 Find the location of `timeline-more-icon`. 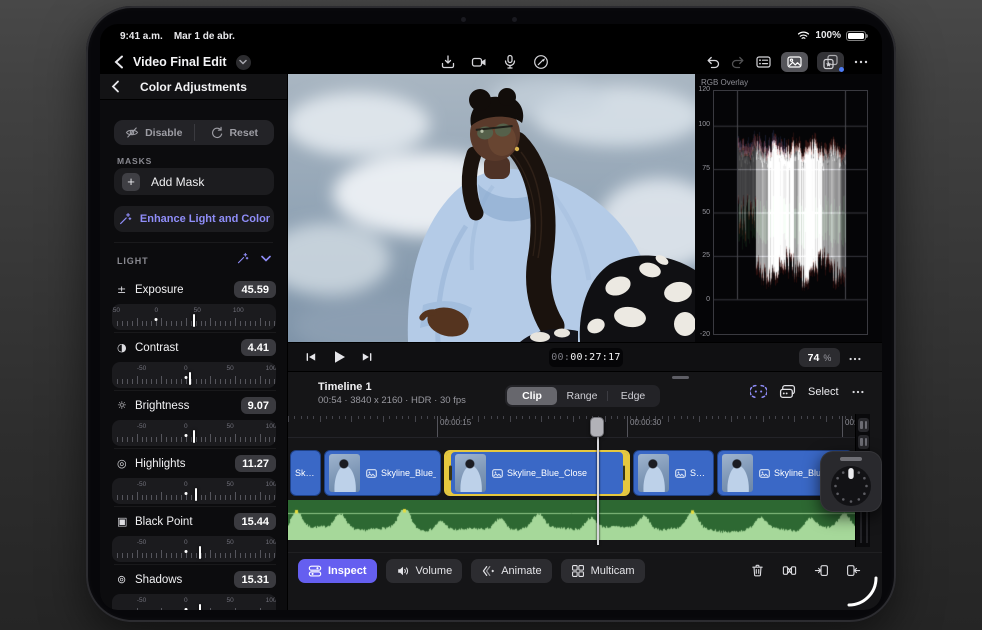

timeline-more-icon is located at coordinates (858, 392).